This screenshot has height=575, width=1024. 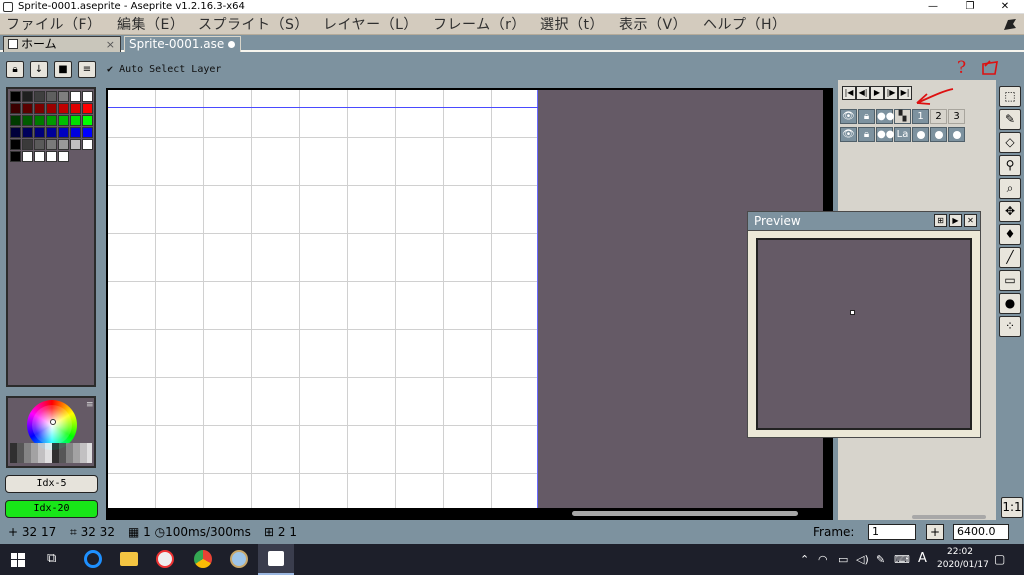 What do you see at coordinates (848, 134) in the screenshot?
I see `layer-visibility-eye-icon: 👁︎` at bounding box center [848, 134].